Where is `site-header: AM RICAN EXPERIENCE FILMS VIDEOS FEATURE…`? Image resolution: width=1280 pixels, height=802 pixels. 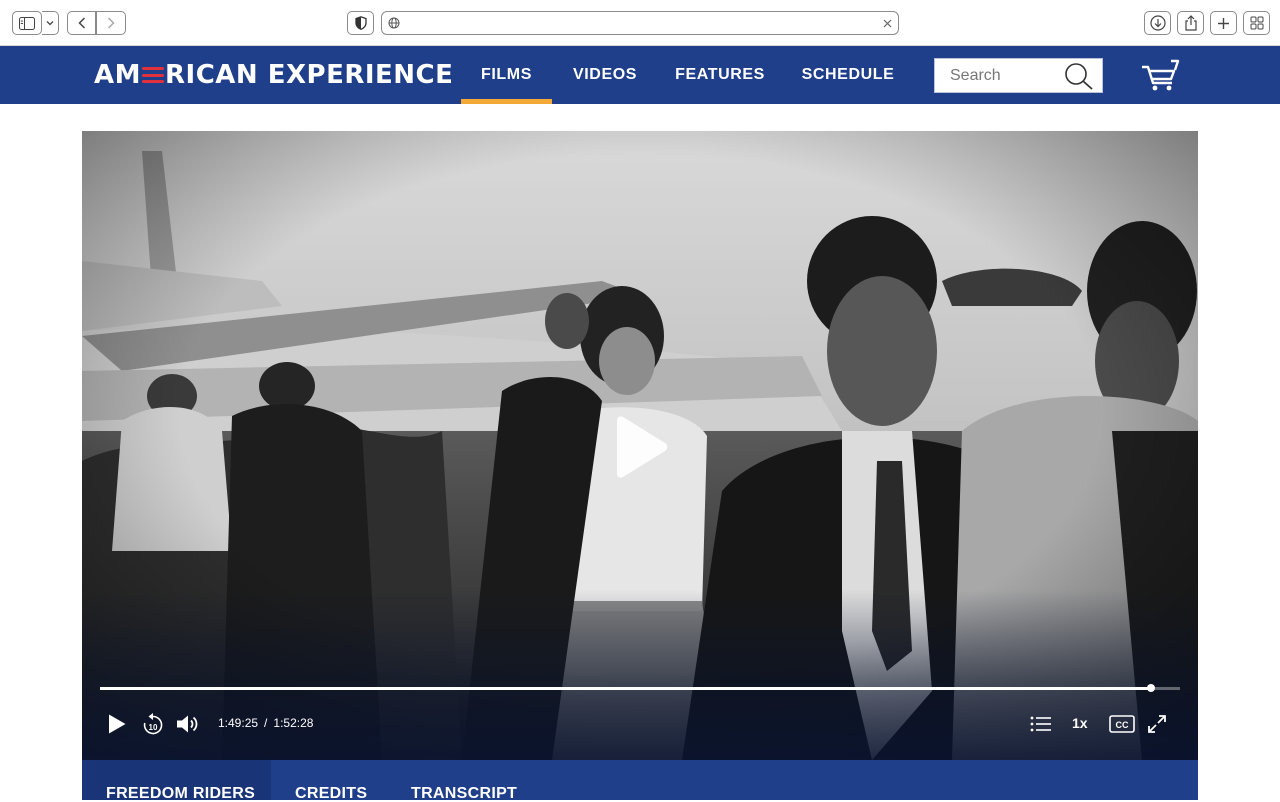
site-header: AM RICAN EXPERIENCE FILMS VIDEOS FEATURE… is located at coordinates (640, 75).